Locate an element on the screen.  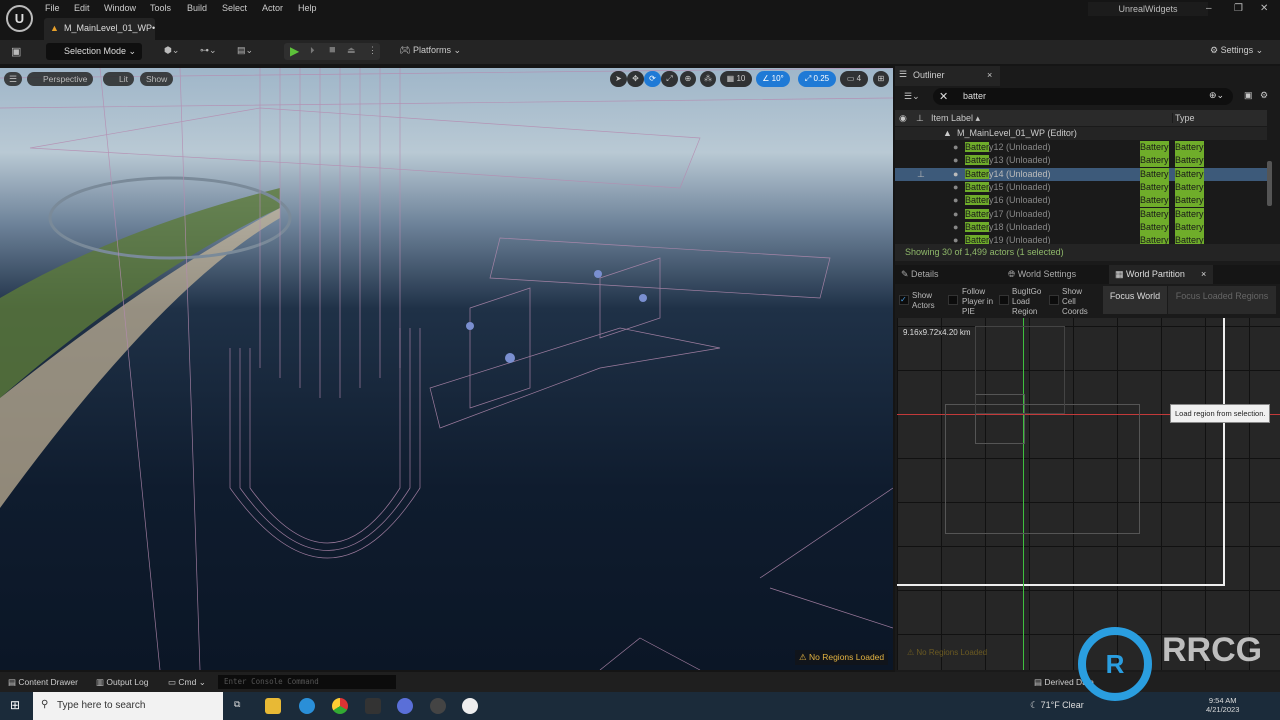
world-partition-minimap: 9.16x9.72x4.20 km ⚠ No Regions Loaded is located at coordinates (1088, 494).